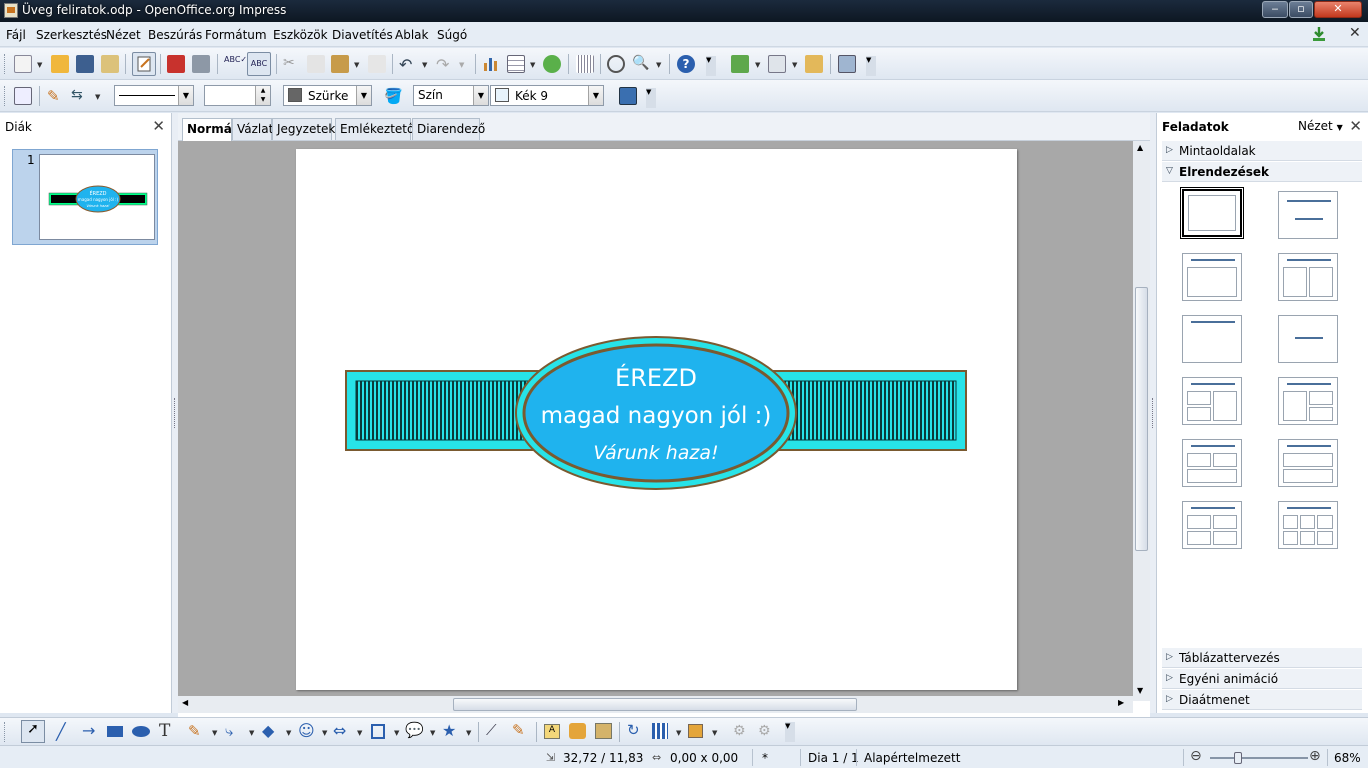 Image resolution: width=1368 pixels, height=768 pixels. I want to click on layout-title-4content, so click(1212, 525).